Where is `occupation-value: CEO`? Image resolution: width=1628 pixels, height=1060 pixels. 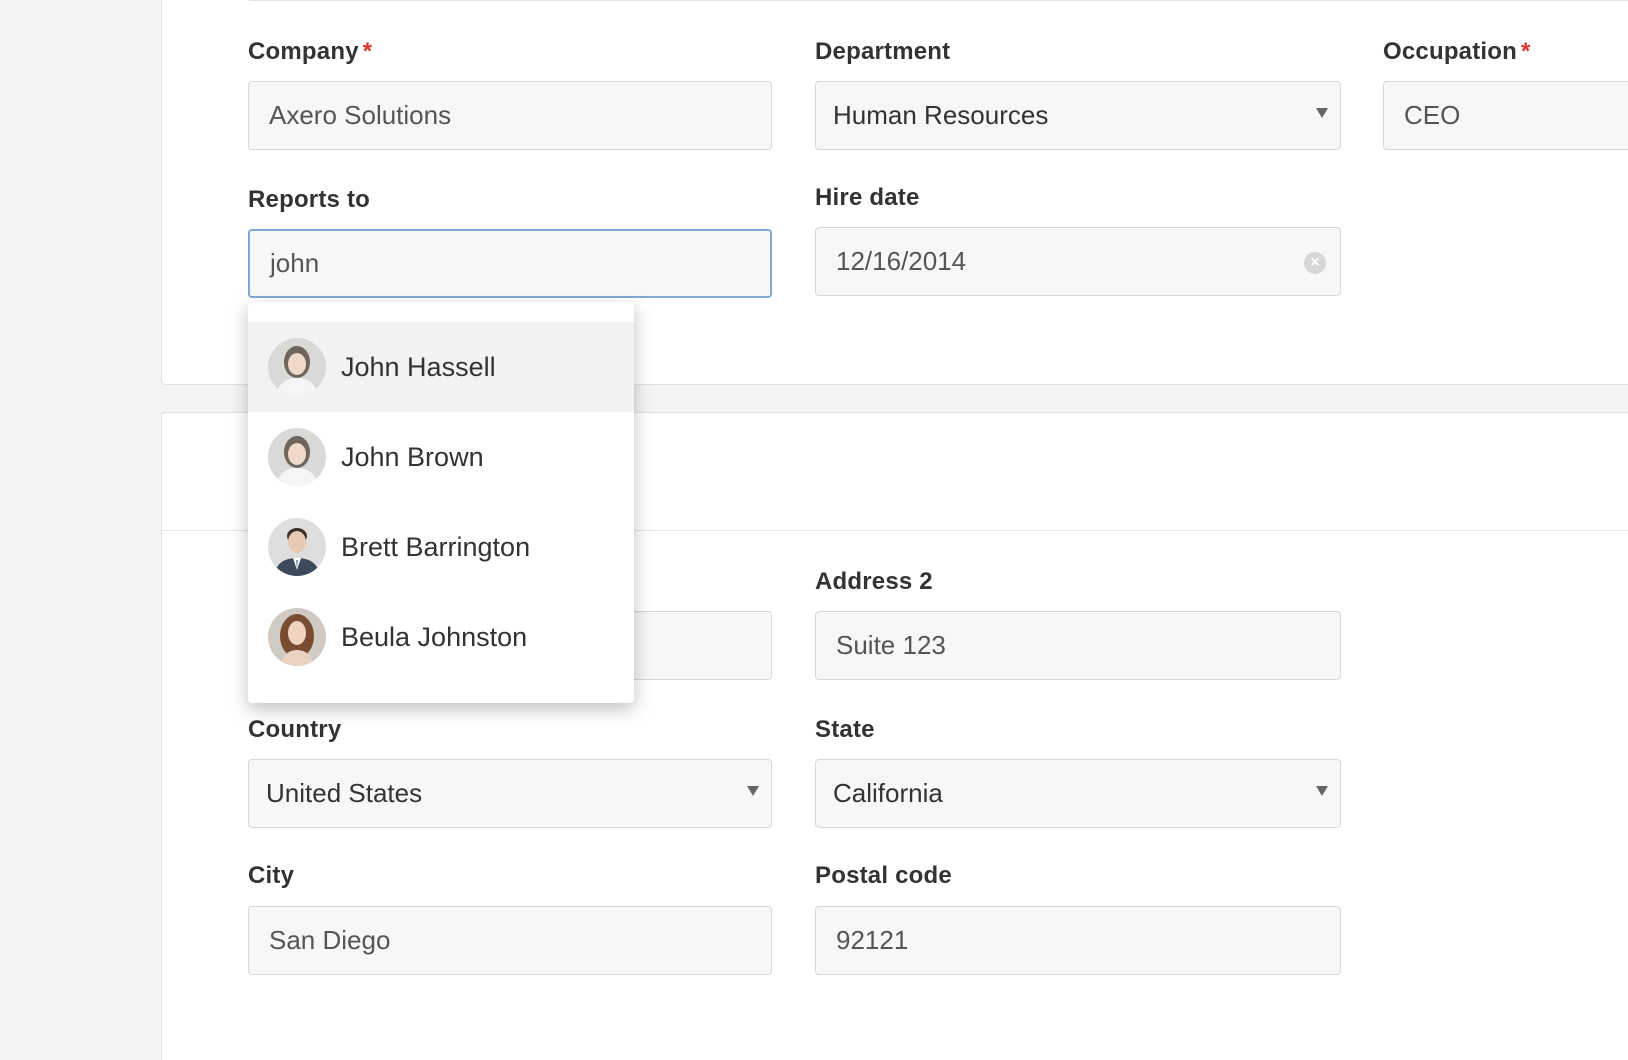
occupation-value: CEO is located at coordinates (1432, 115).